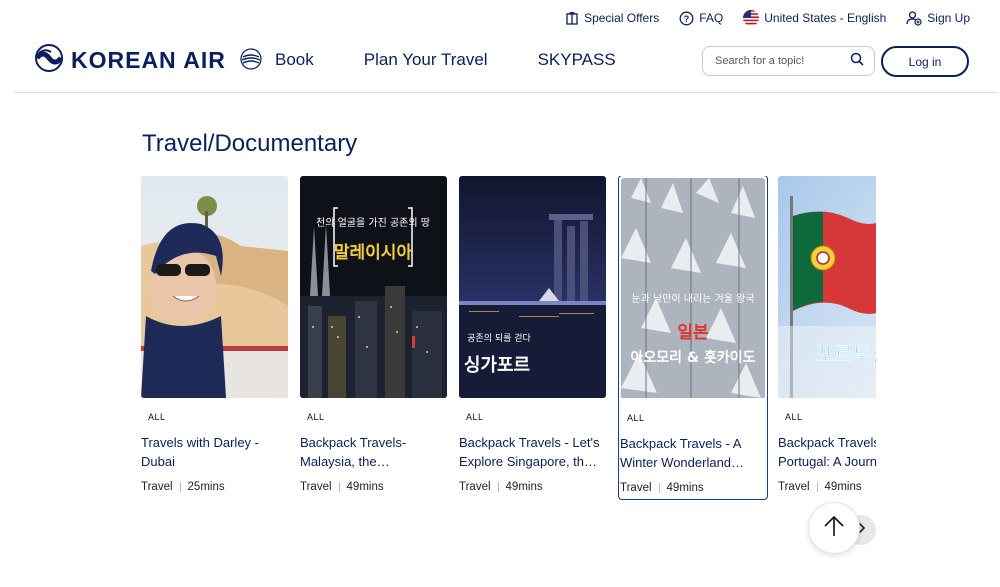 This screenshot has width=1000, height=587. Describe the element at coordinates (216, 452) in the screenshot. I see `video-title: Travels with Darley - Dubai` at that location.